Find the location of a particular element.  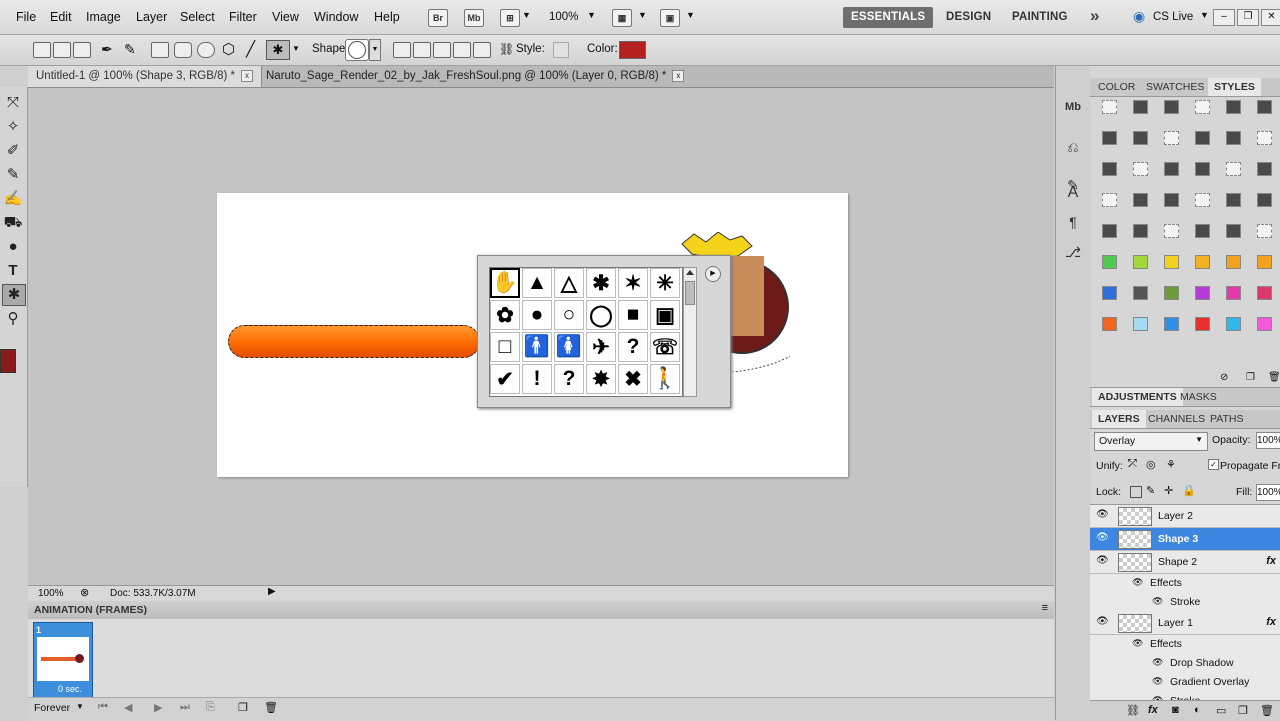

workspace-design: DESIGN is located at coordinates (968, 17).